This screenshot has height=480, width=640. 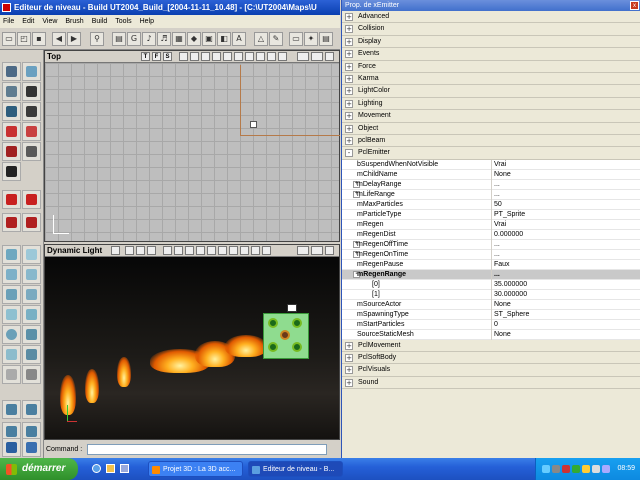 What do you see at coordinates (11, 334) in the screenshot?
I see `sphere-builder-icon` at bounding box center [11, 334].